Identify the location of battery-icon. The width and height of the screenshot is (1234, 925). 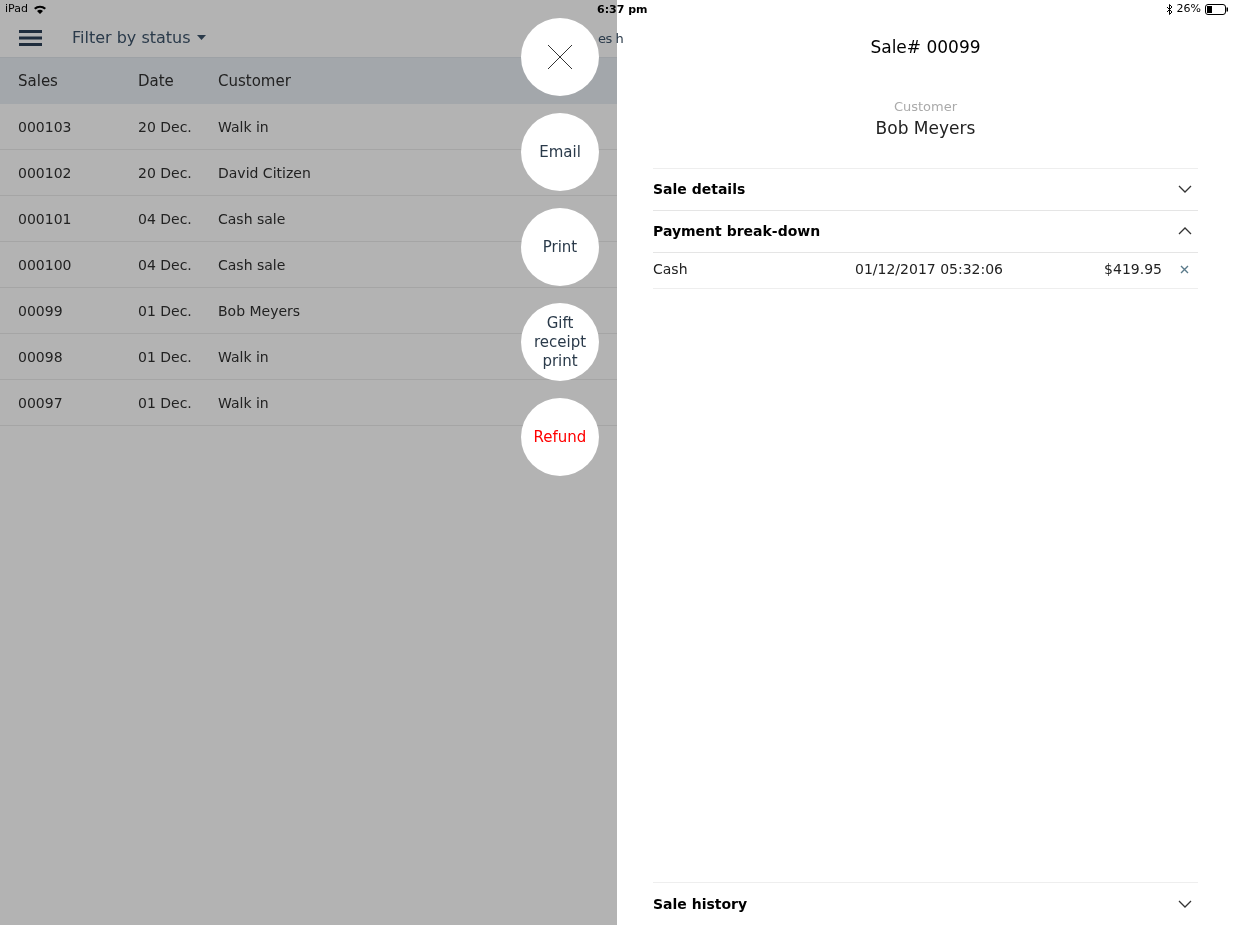
(1216, 9).